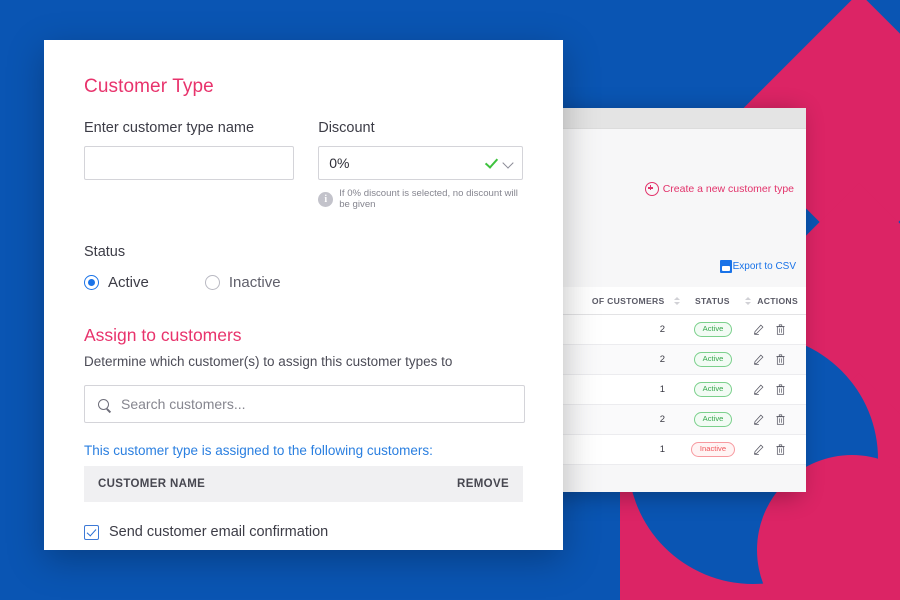  I want to click on export-to-csv-label: Export to CSV, so click(764, 266).